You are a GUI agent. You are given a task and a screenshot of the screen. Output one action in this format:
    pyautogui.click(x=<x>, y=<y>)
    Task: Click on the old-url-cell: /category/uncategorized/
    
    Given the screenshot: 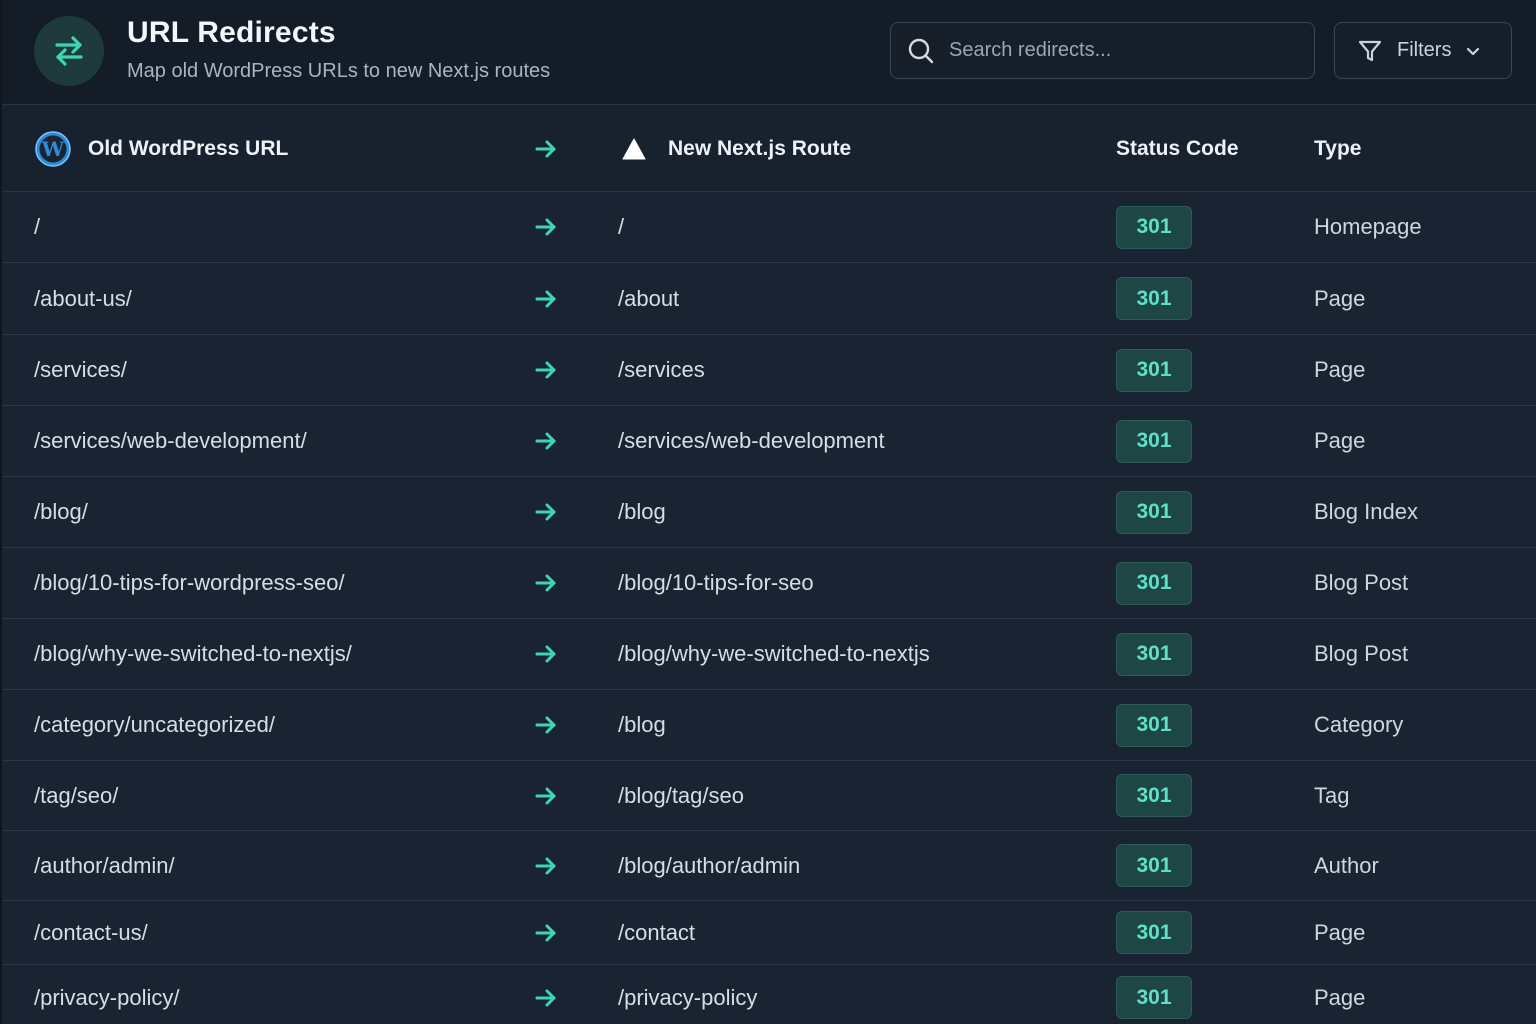 What is the action you would take?
    pyautogui.click(x=154, y=724)
    